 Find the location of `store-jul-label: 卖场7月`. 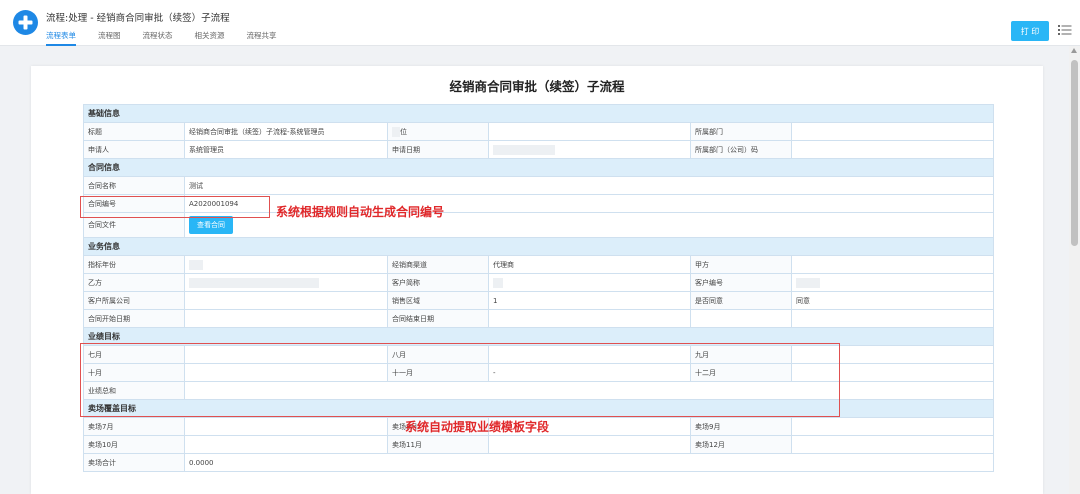

store-jul-label: 卖场7月 is located at coordinates (134, 426).